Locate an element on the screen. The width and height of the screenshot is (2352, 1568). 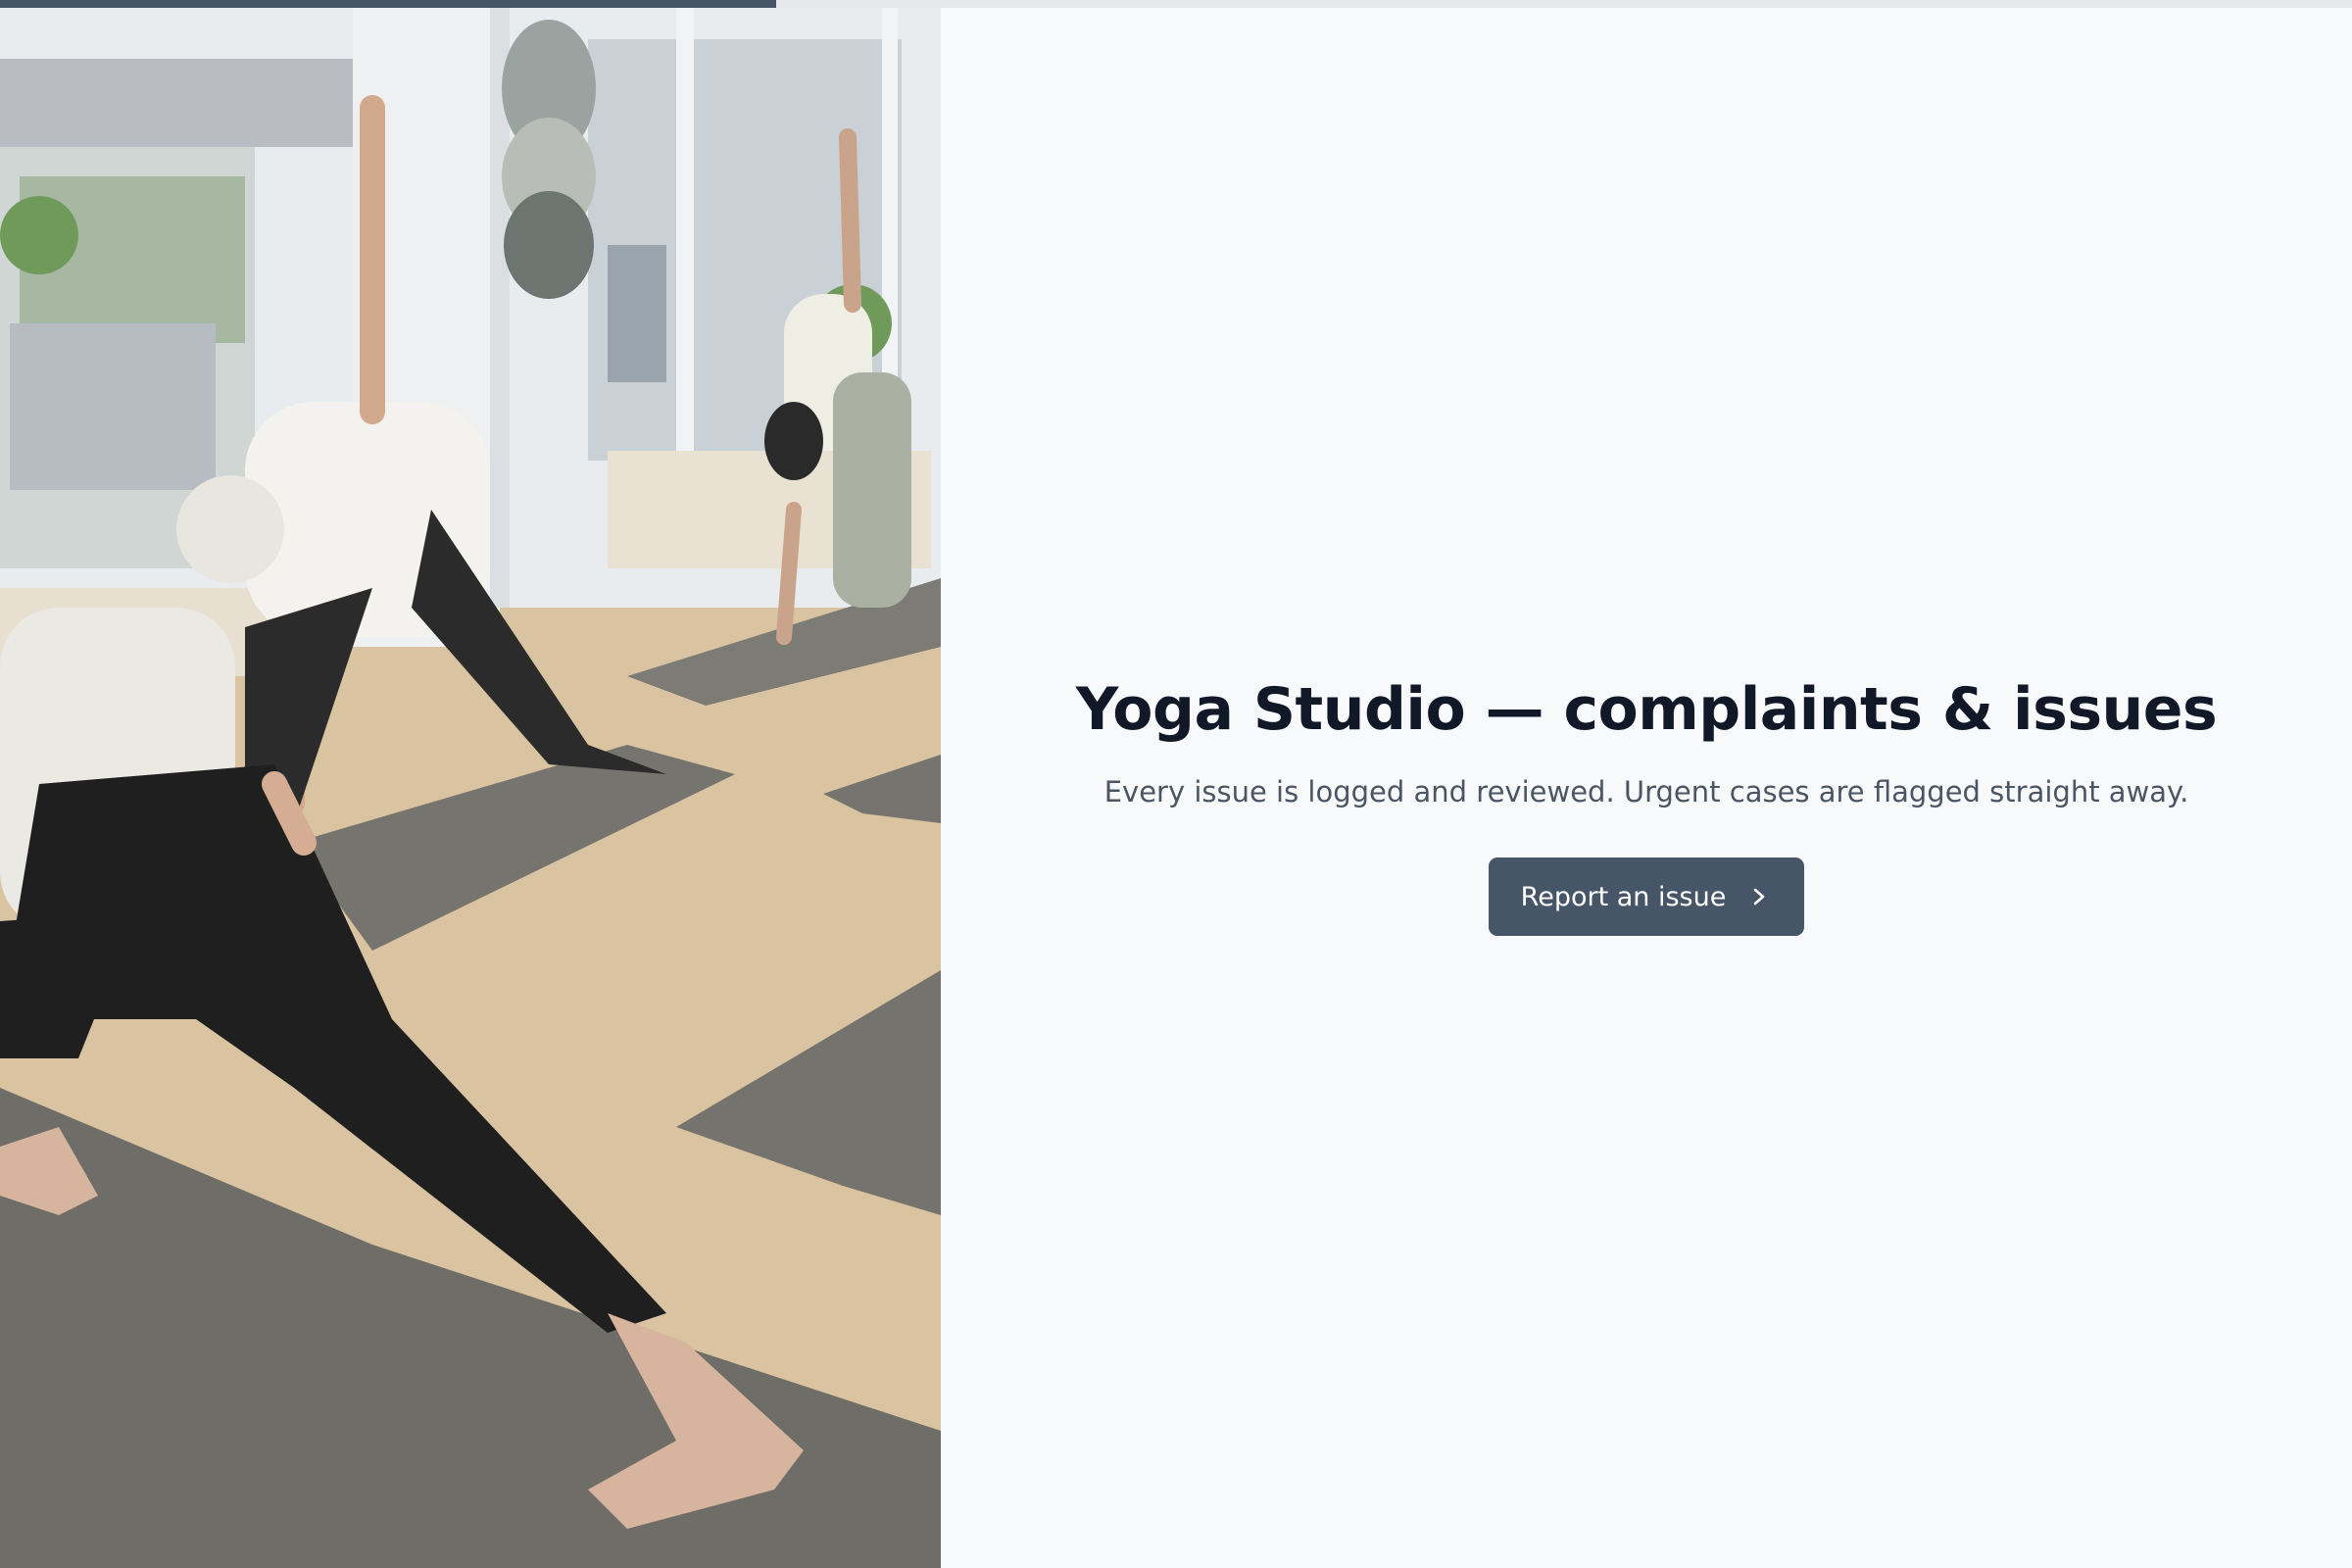
report-issue-button-label: Report an issue is located at coordinates (1623, 896).